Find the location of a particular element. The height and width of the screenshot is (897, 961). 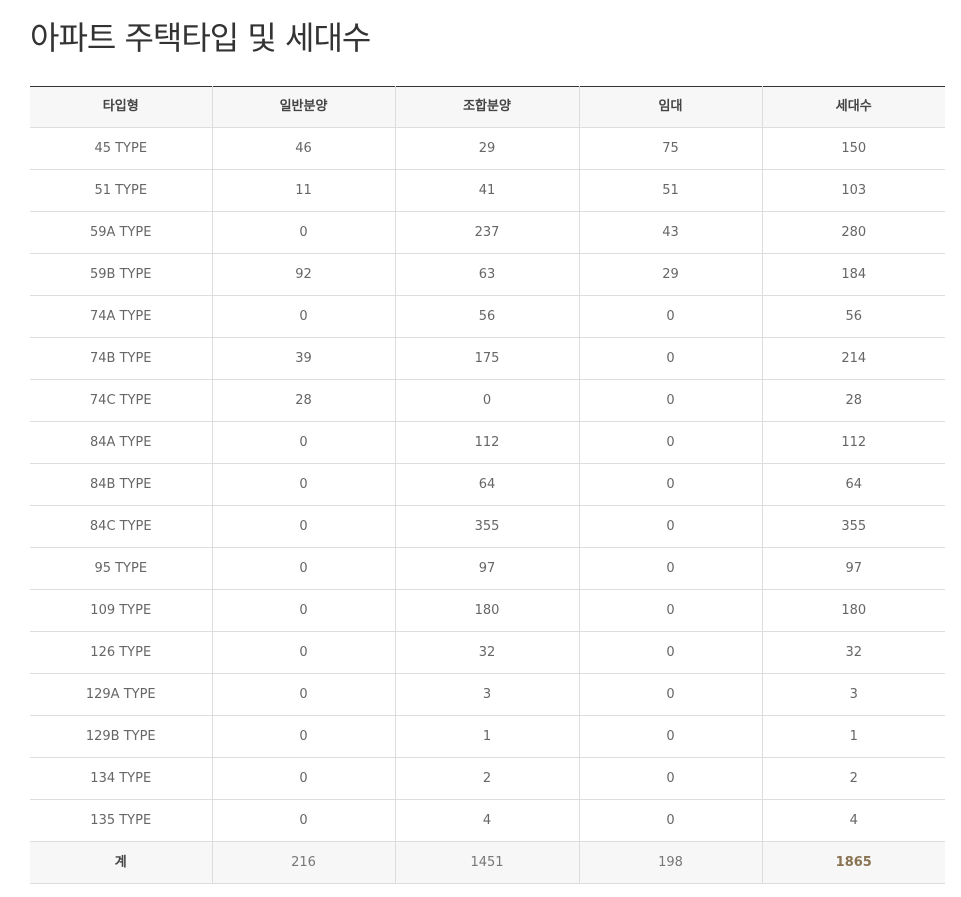

cell-union-sale: 4 is located at coordinates (486, 820).